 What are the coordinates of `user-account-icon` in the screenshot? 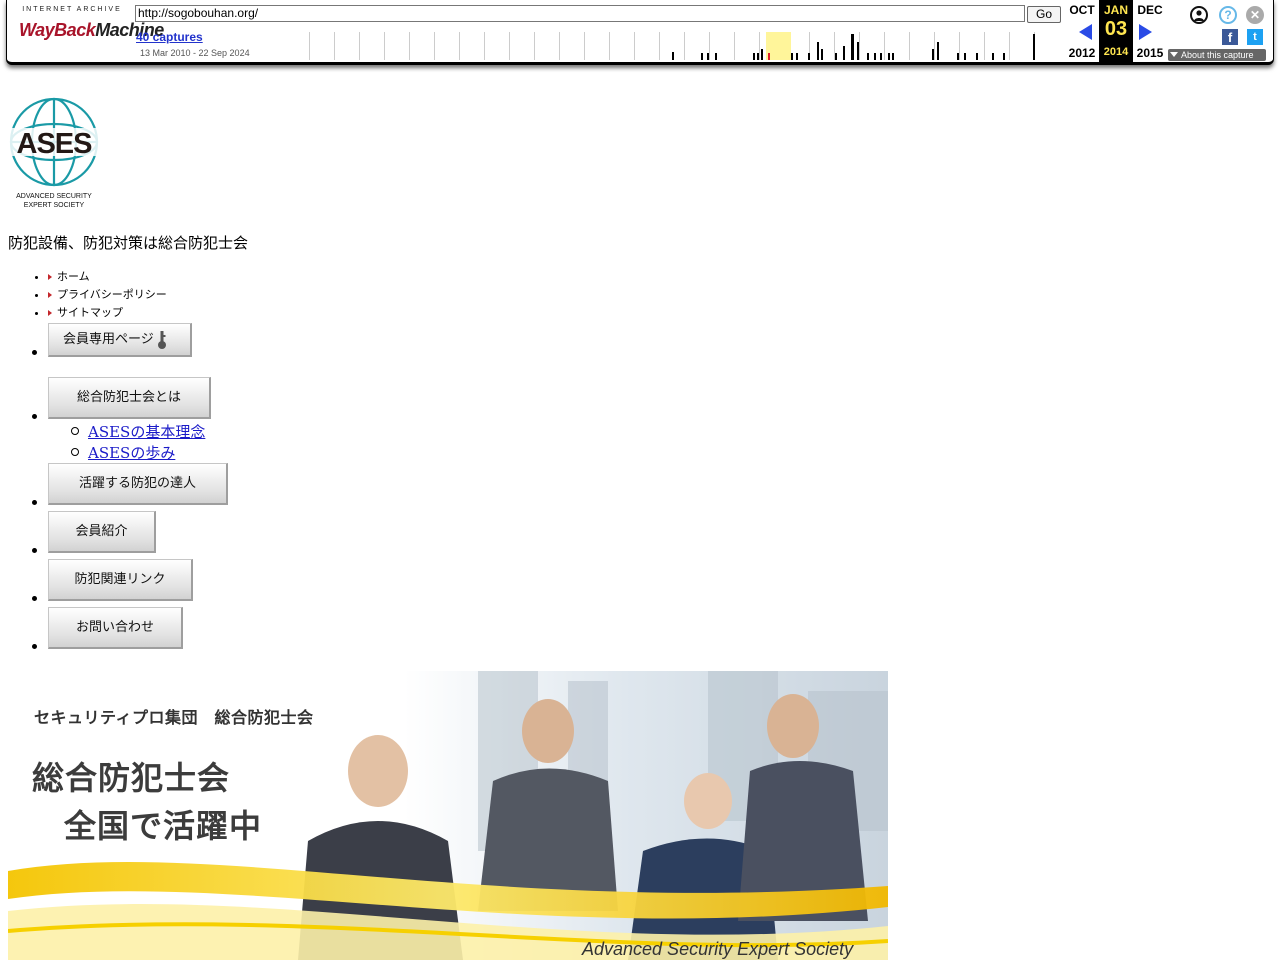 It's located at (1199, 15).